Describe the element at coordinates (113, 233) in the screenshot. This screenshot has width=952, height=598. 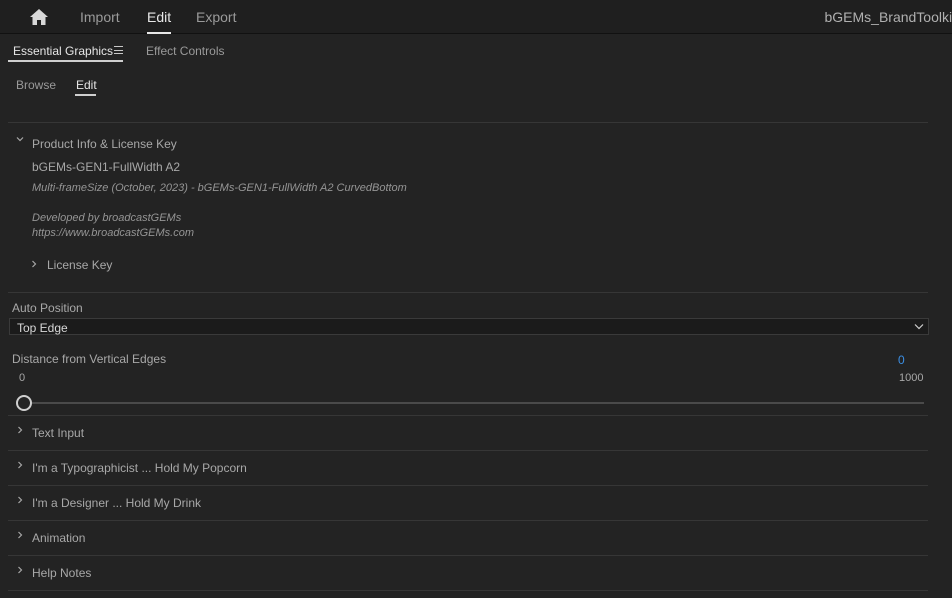
I see `developer-url: https://www.broadcastGEMs.com` at that location.